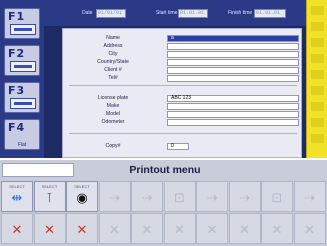 Image resolution: width=327 pixels, height=246 pixels. I want to click on date-label: Date, so click(87, 13).